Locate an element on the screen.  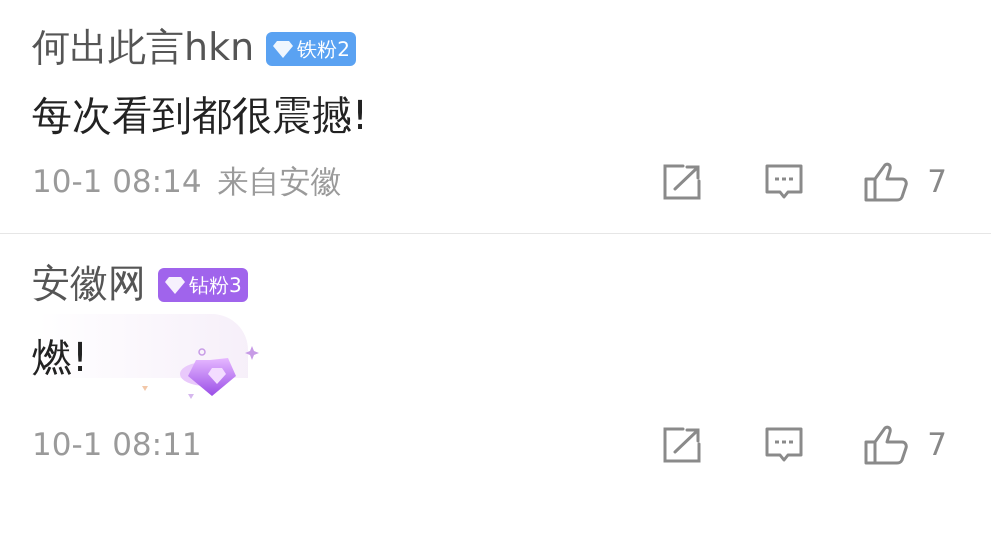
comment-location: 来自安徽 is located at coordinates (280, 182).